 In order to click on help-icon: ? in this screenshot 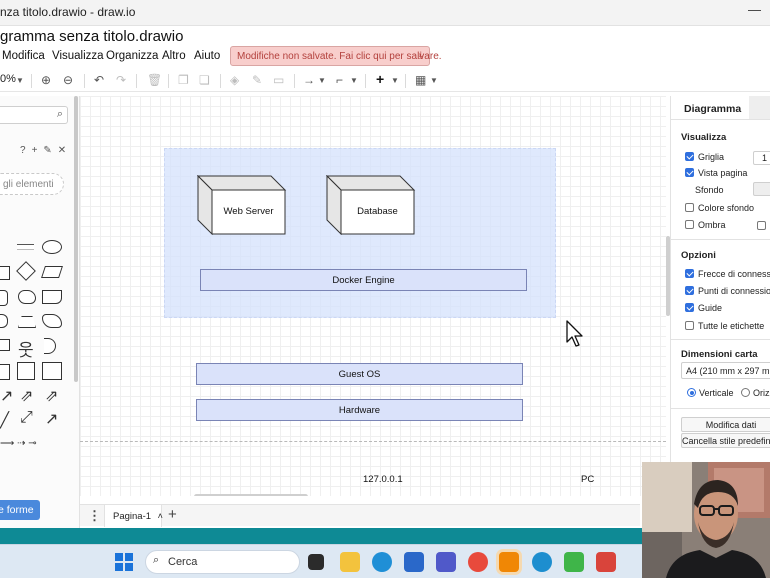, I will do `click(26, 150)`.